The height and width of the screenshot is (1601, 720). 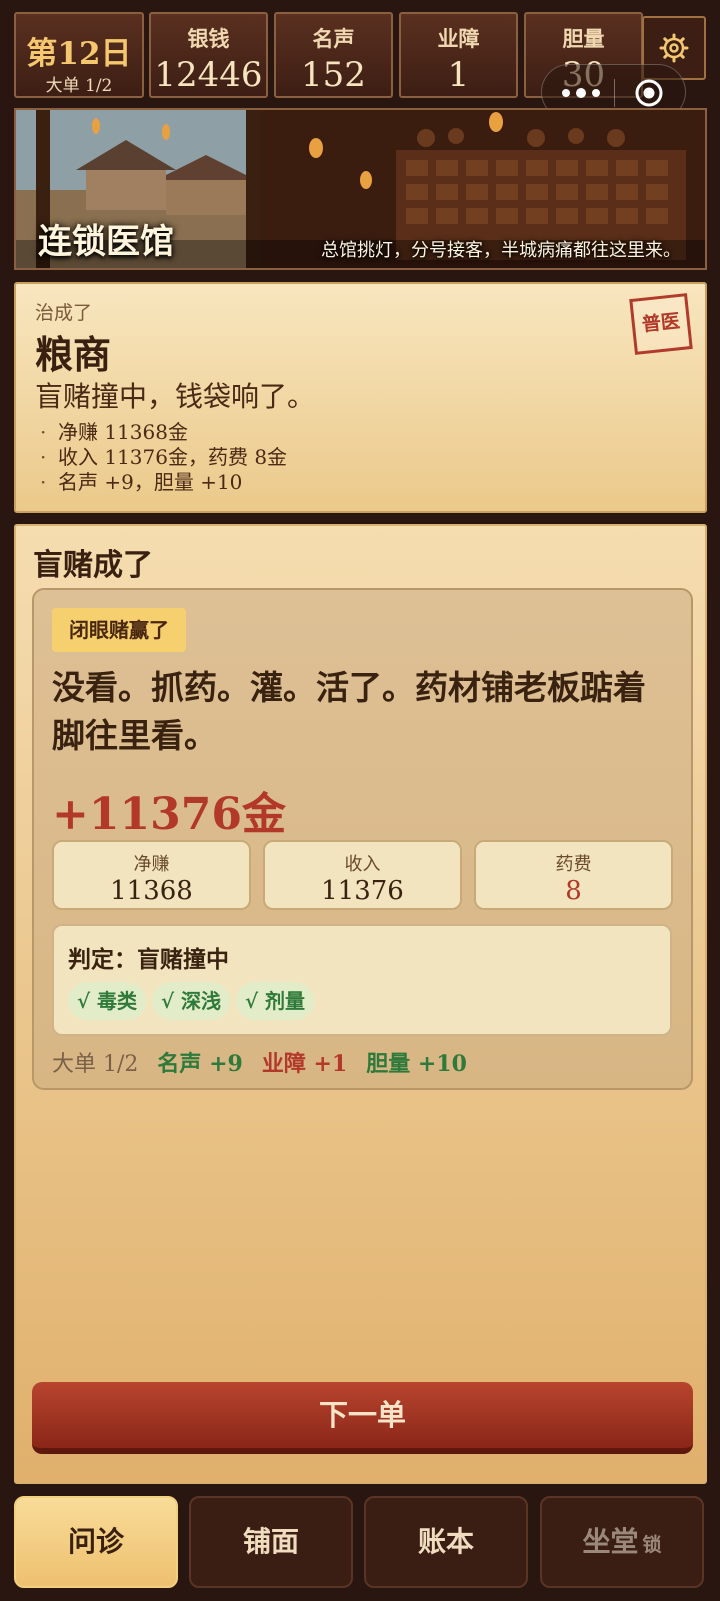 I want to click on tab-clinic-locked: 坐堂锁, so click(x=622, y=1542).